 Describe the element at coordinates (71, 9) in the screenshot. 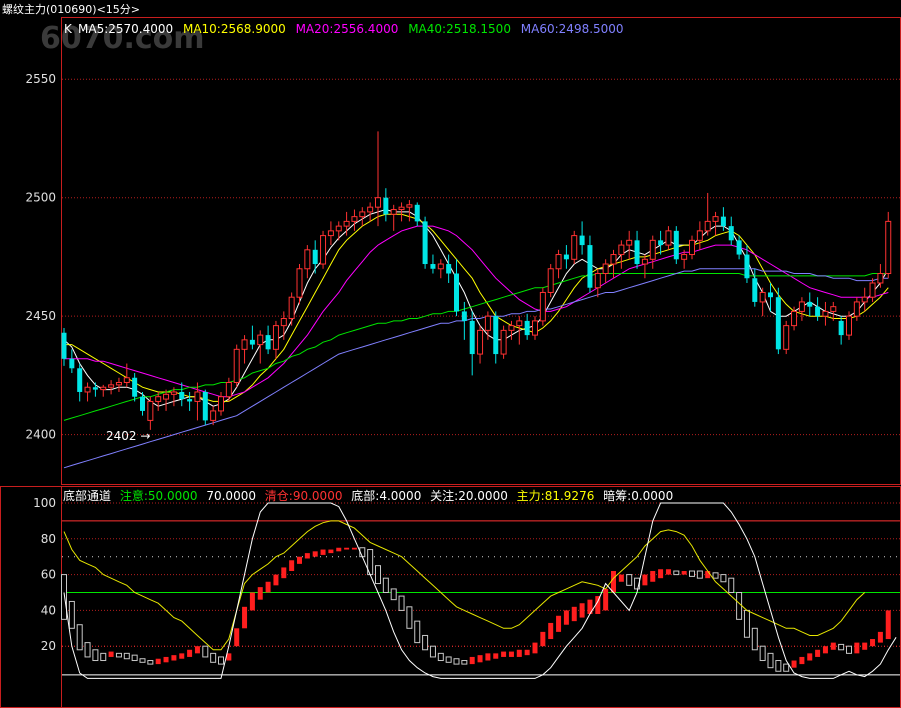

I see `window-title: 螺纹主力(010690)<15分>` at that location.